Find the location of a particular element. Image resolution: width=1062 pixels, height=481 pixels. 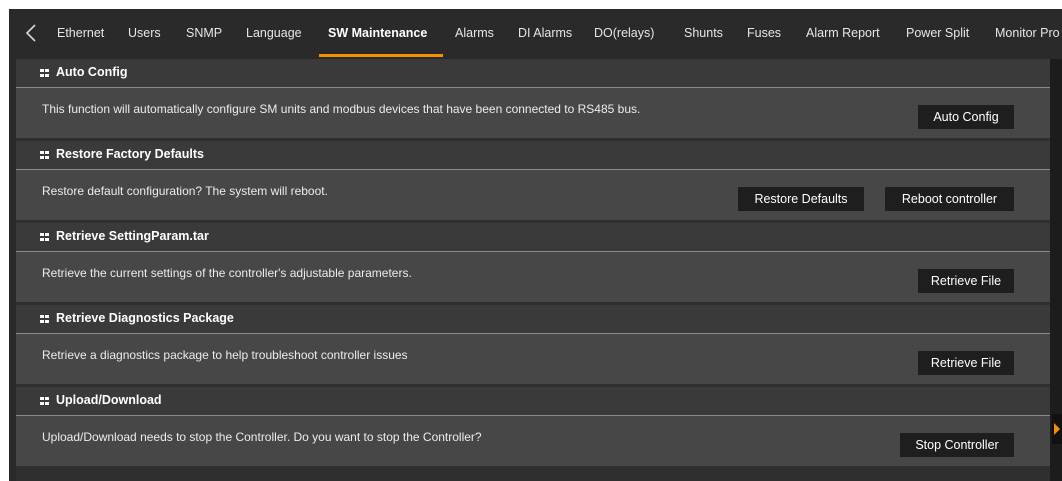

scroll-thumb is located at coordinates (1057, 429).